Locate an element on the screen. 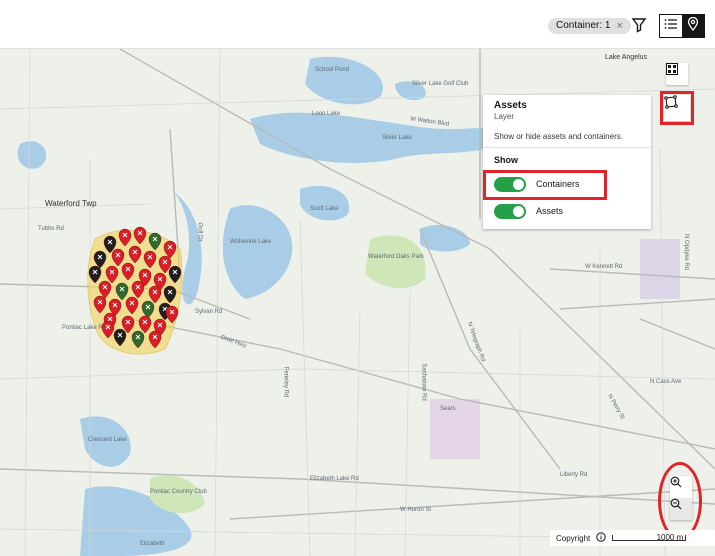 Image resolution: width=715 pixels, height=556 pixels. map-label-pontiac-cc: Pontiac Country Club is located at coordinates (178, 492).